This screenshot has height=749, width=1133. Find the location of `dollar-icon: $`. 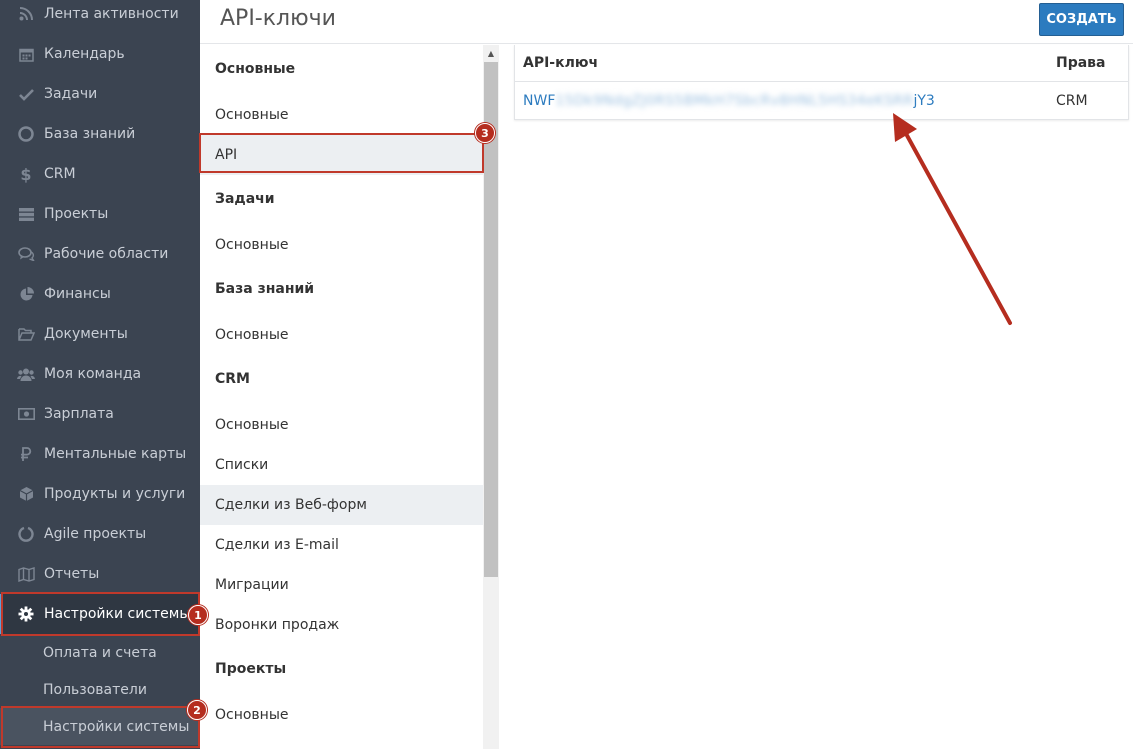

dollar-icon: $ is located at coordinates (26, 174).